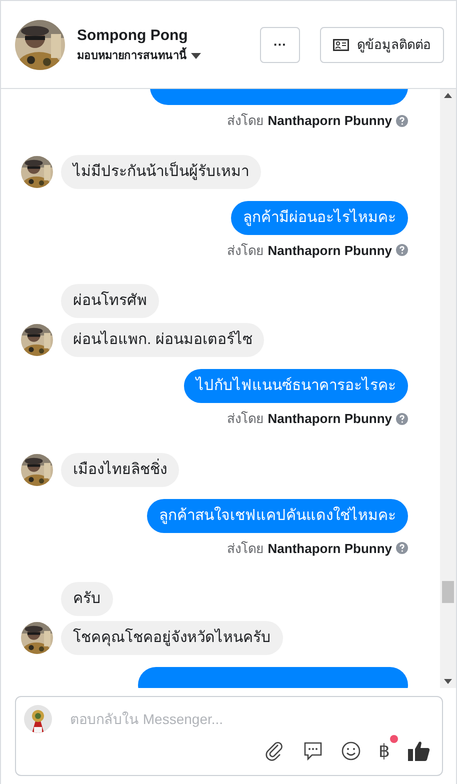 The height and width of the screenshot is (784, 457). What do you see at coordinates (341, 44) in the screenshot?
I see `id-card-icon` at bounding box center [341, 44].